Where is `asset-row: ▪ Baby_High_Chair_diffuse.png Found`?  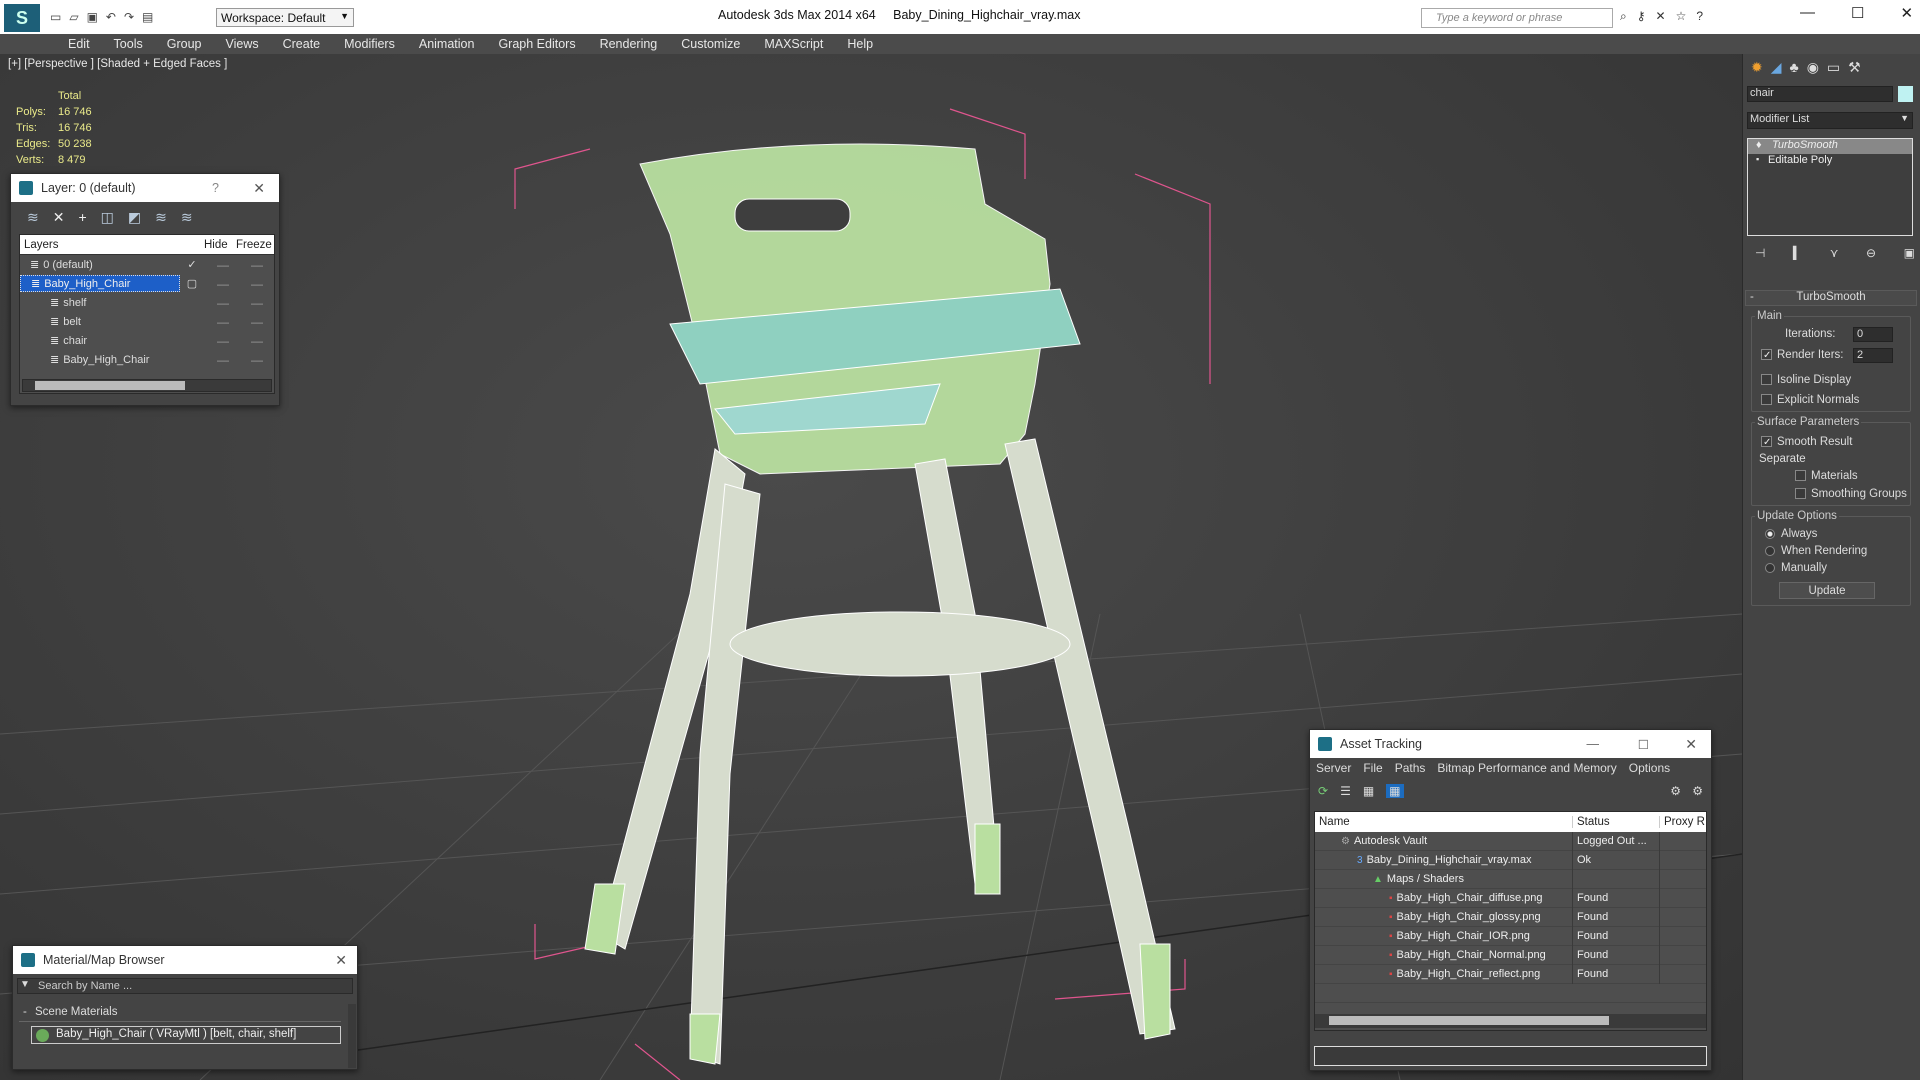 asset-row: ▪ Baby_High_Chair_diffuse.png Found is located at coordinates (1510, 898).